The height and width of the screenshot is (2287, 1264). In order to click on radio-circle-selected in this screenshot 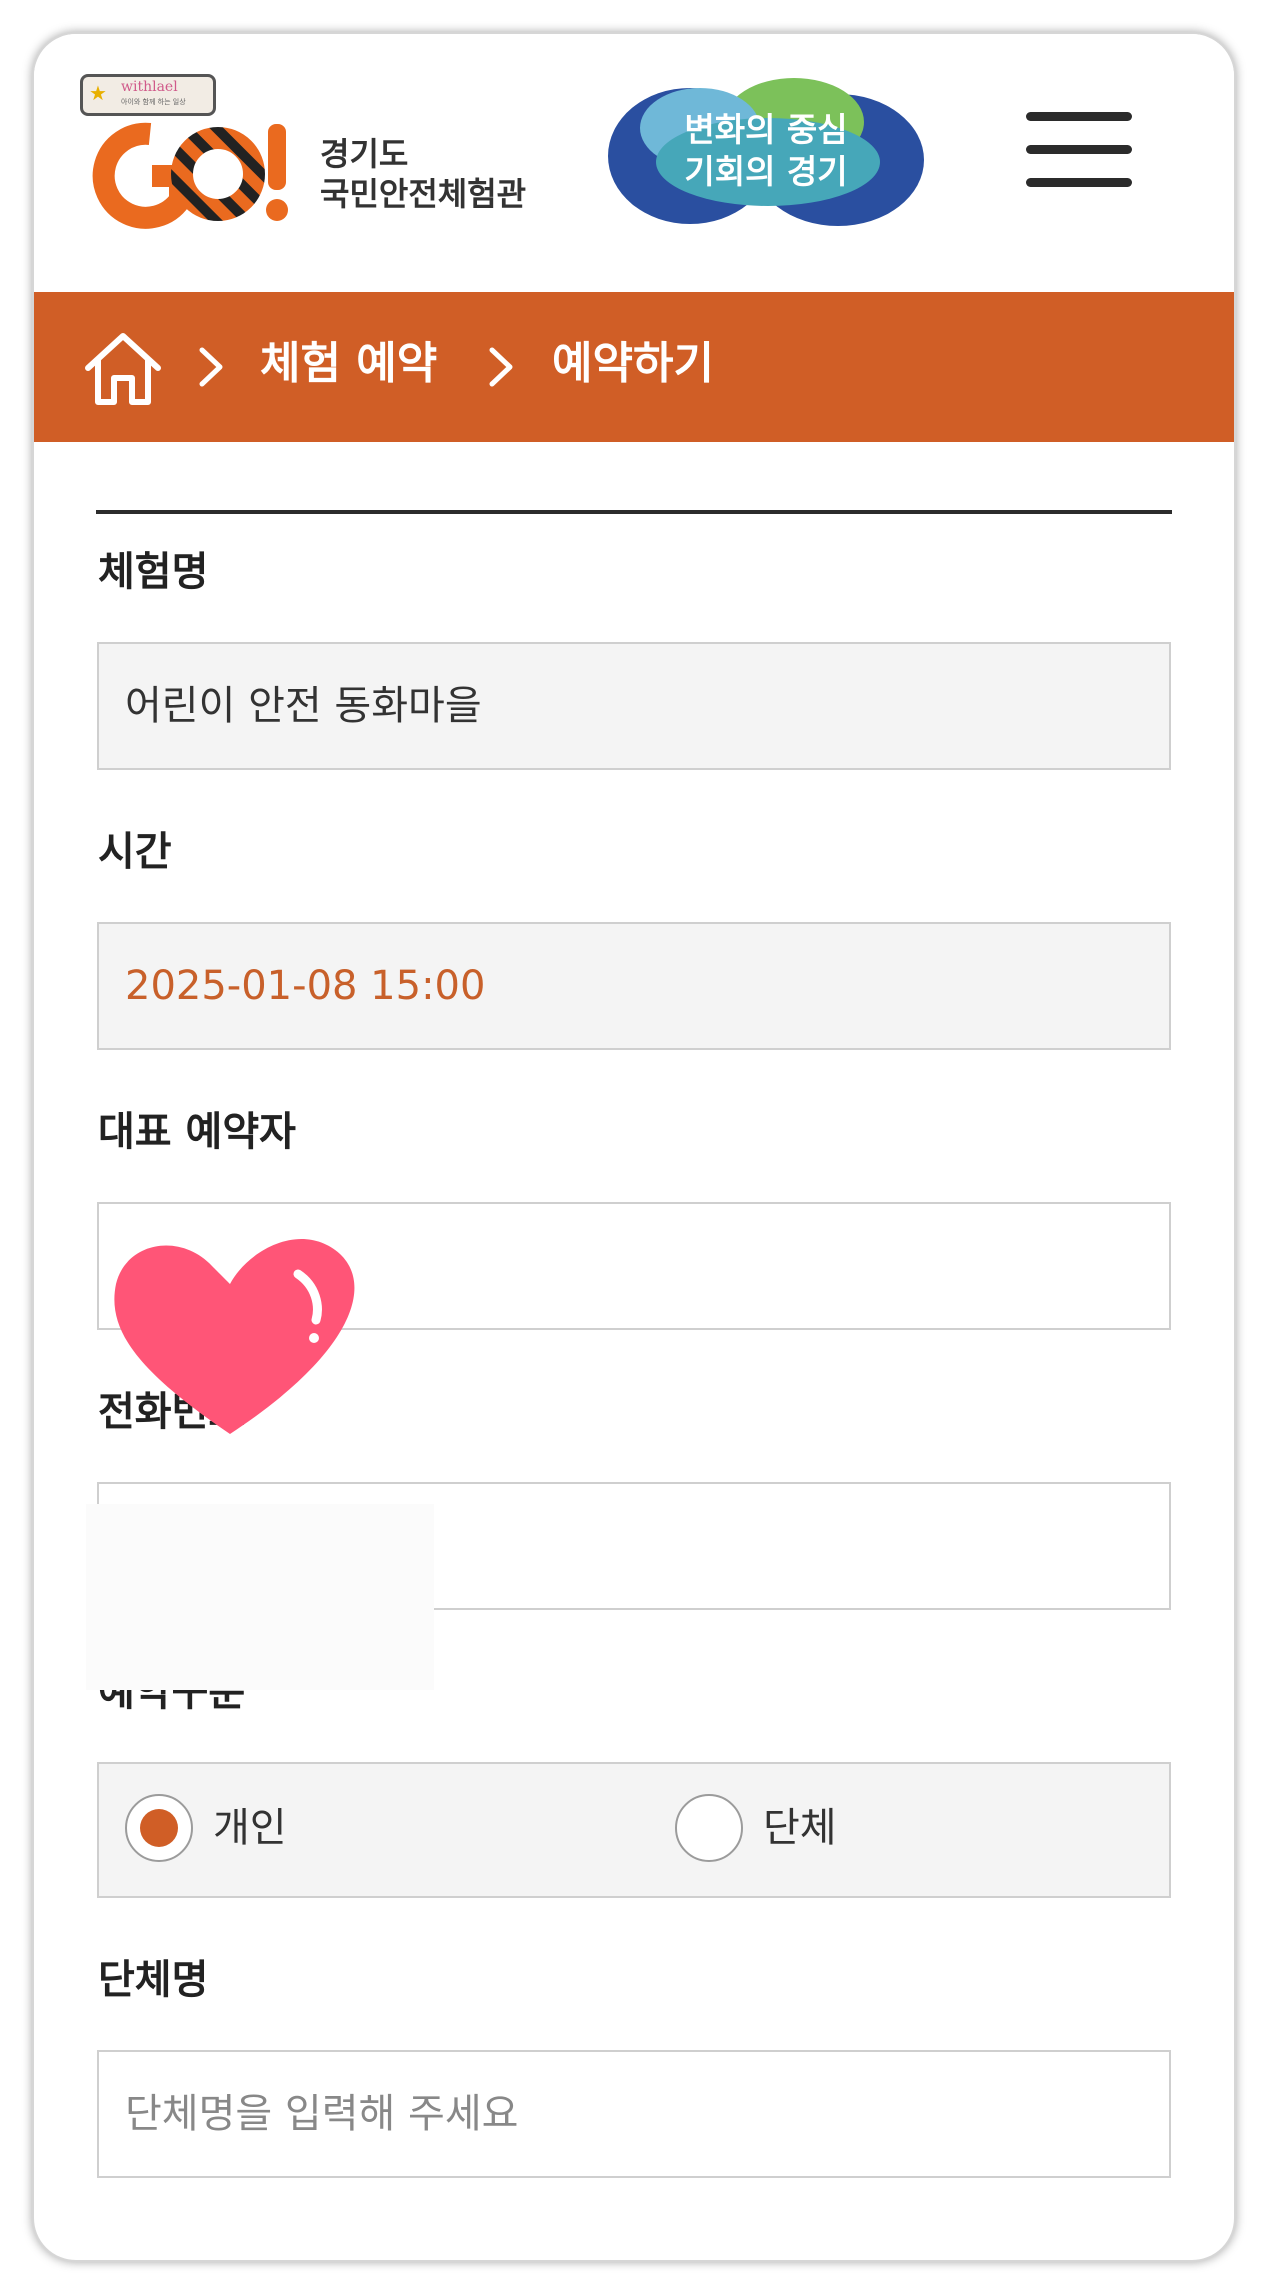, I will do `click(159, 1828)`.